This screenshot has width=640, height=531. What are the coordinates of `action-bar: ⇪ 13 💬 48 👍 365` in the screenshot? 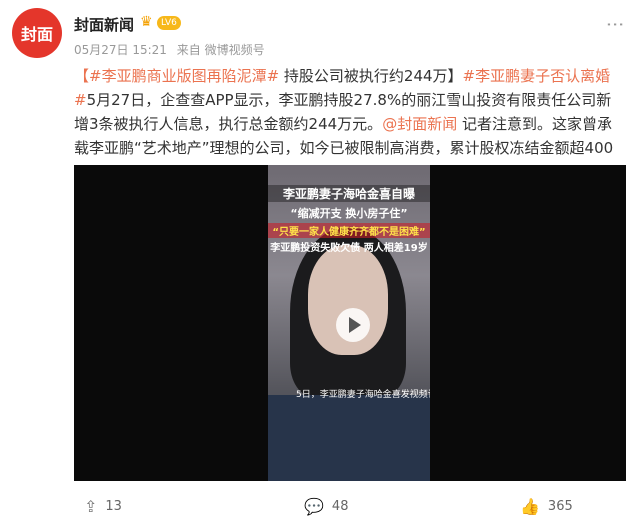 It's located at (320, 512).